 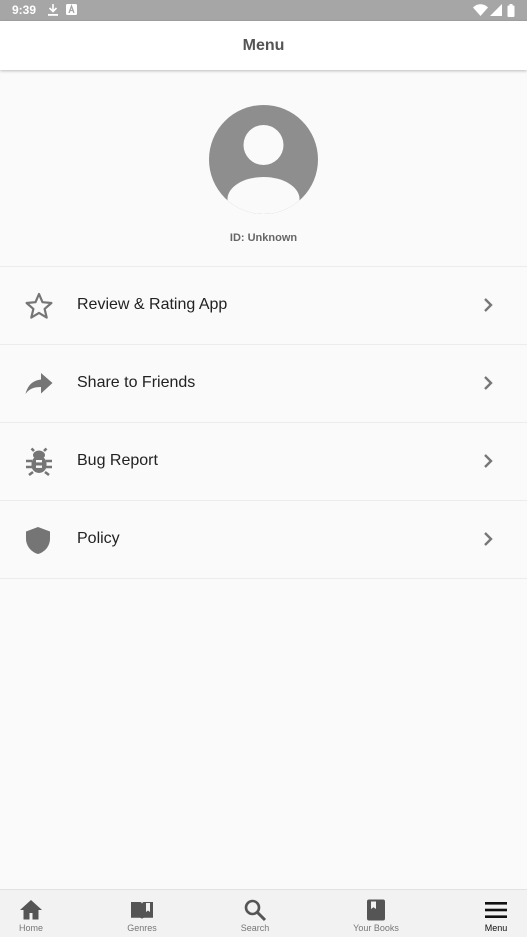 What do you see at coordinates (496, 10) in the screenshot?
I see `signal-icon` at bounding box center [496, 10].